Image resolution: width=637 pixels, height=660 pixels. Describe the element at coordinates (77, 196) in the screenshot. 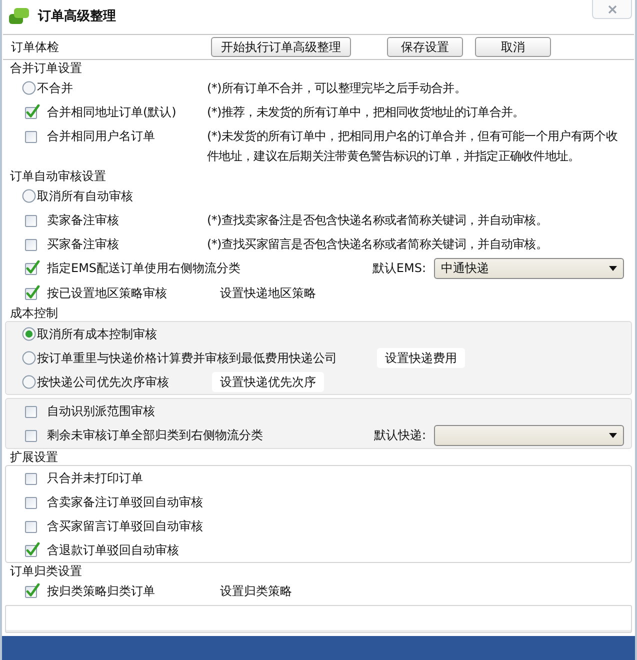

I see `radio-button: 取消所有自动审核` at that location.